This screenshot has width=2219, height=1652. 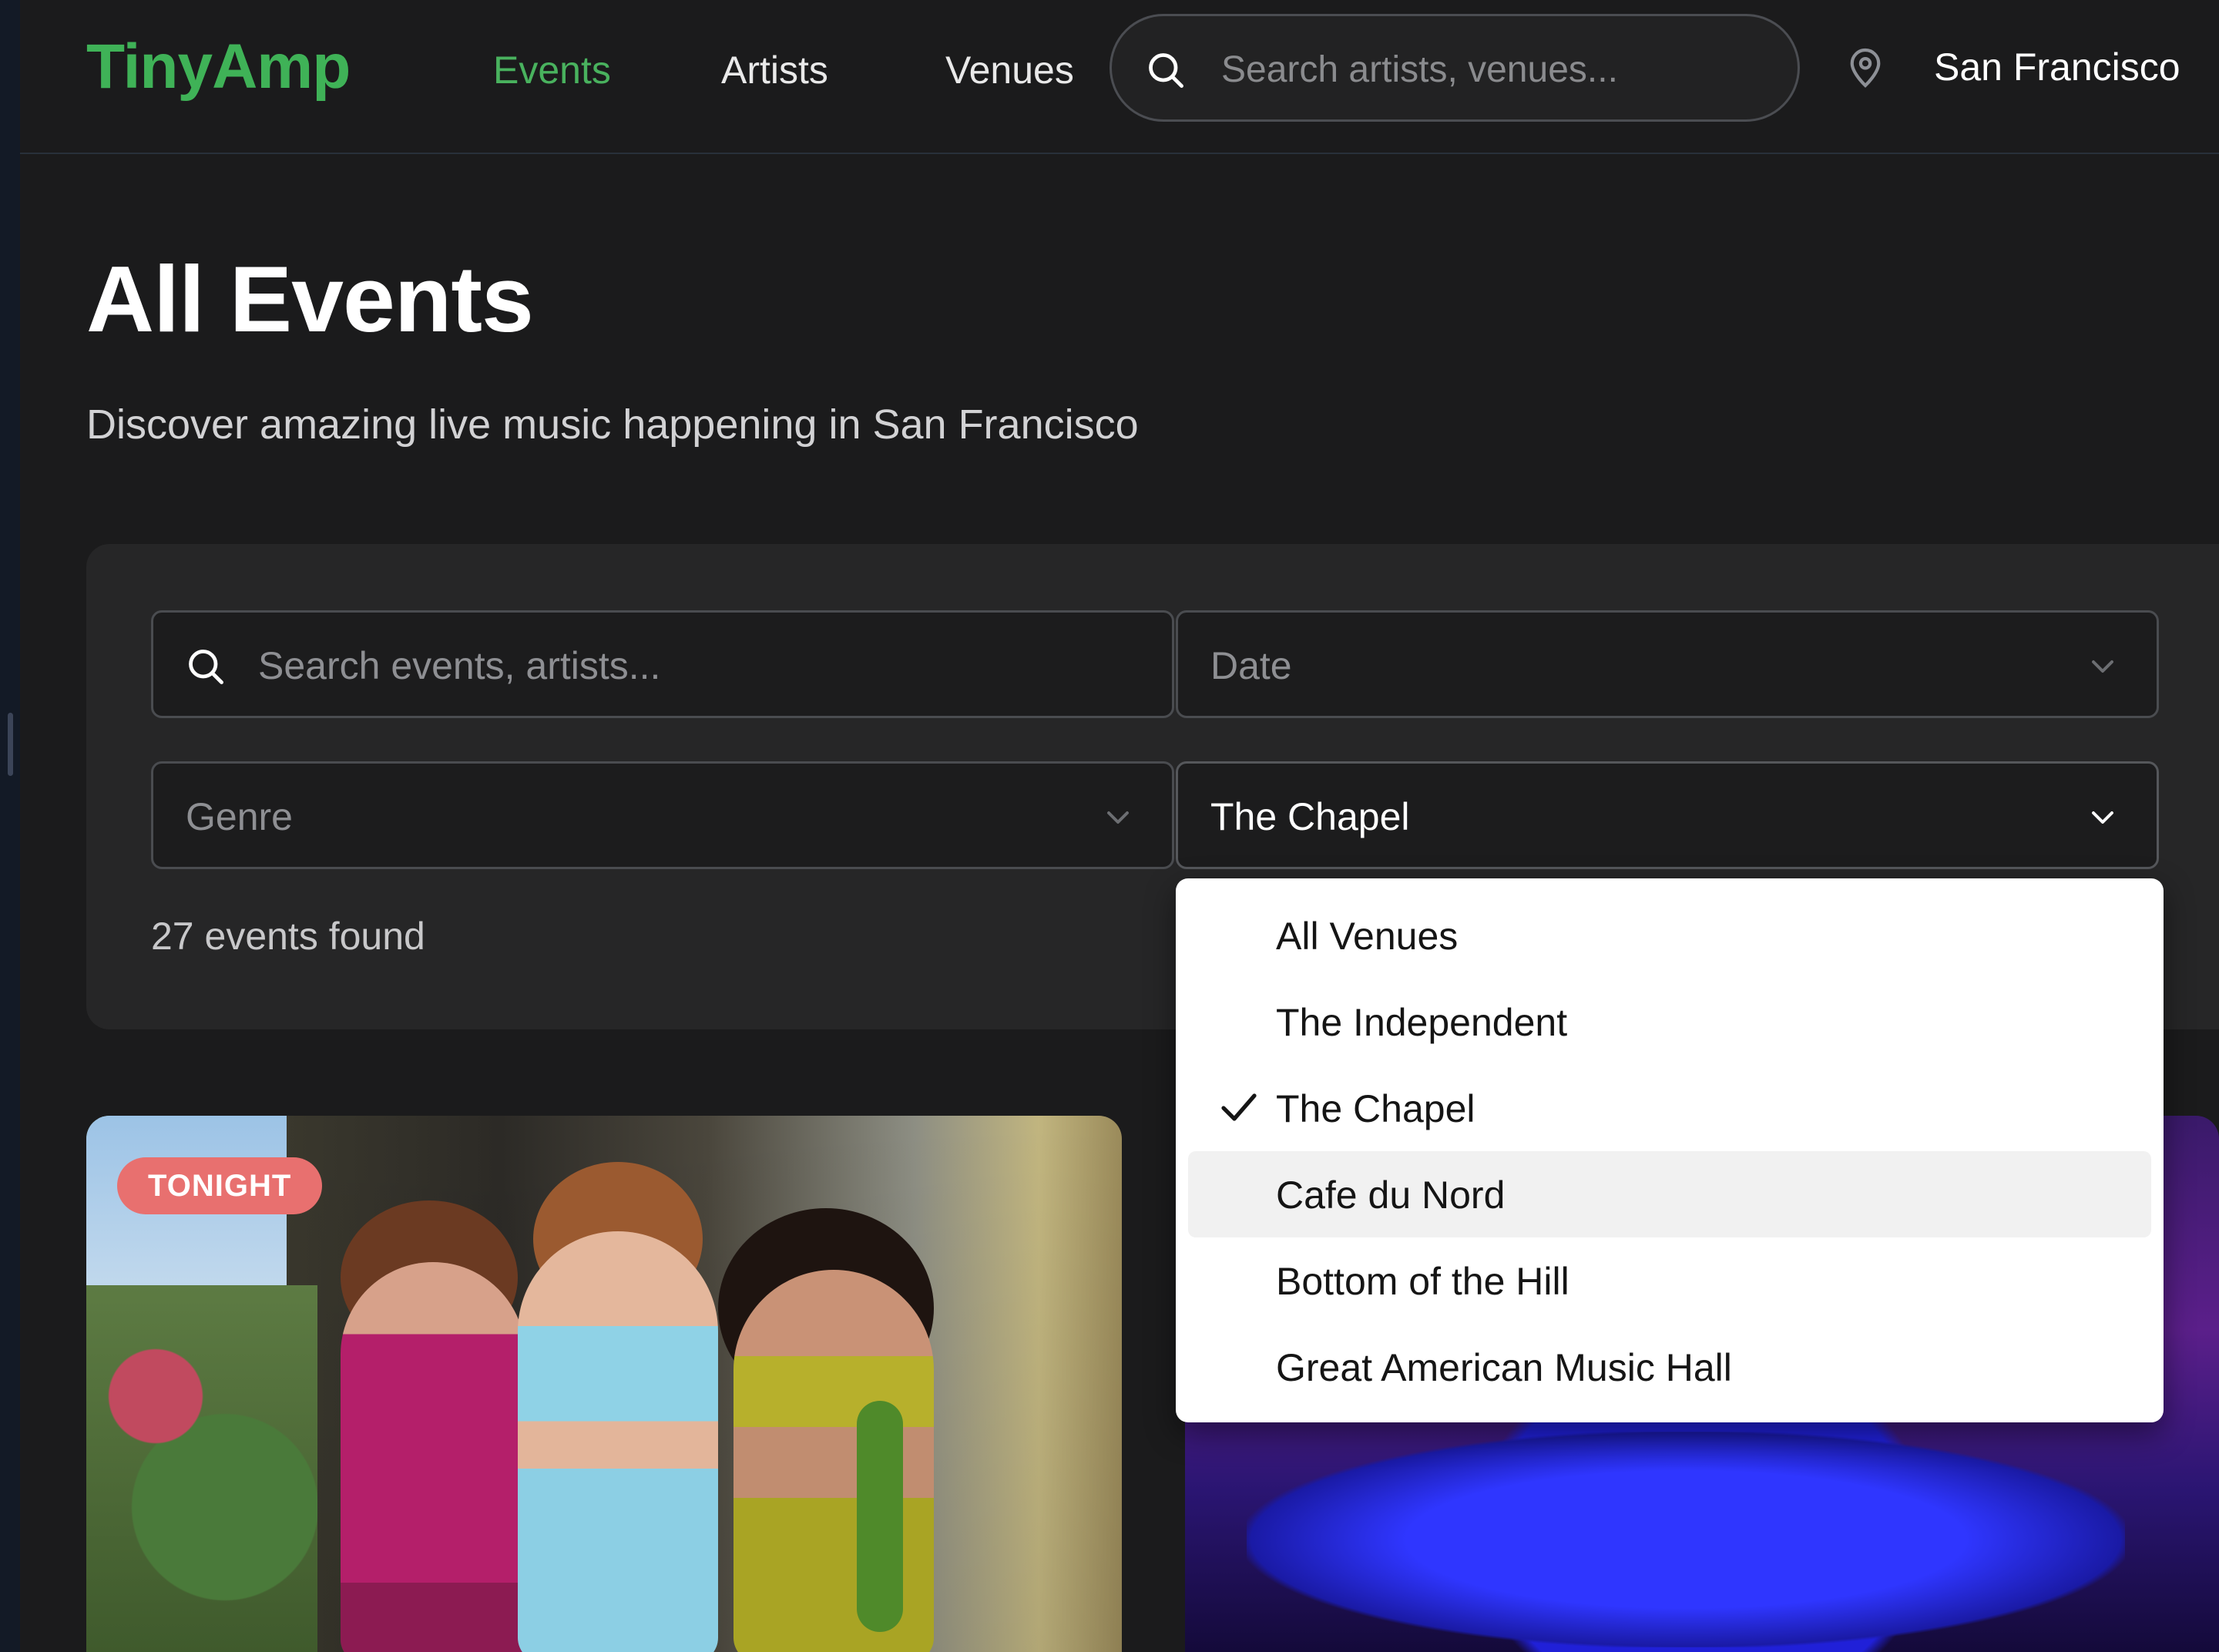 What do you see at coordinates (552, 70) in the screenshot?
I see `nav-events: Events` at bounding box center [552, 70].